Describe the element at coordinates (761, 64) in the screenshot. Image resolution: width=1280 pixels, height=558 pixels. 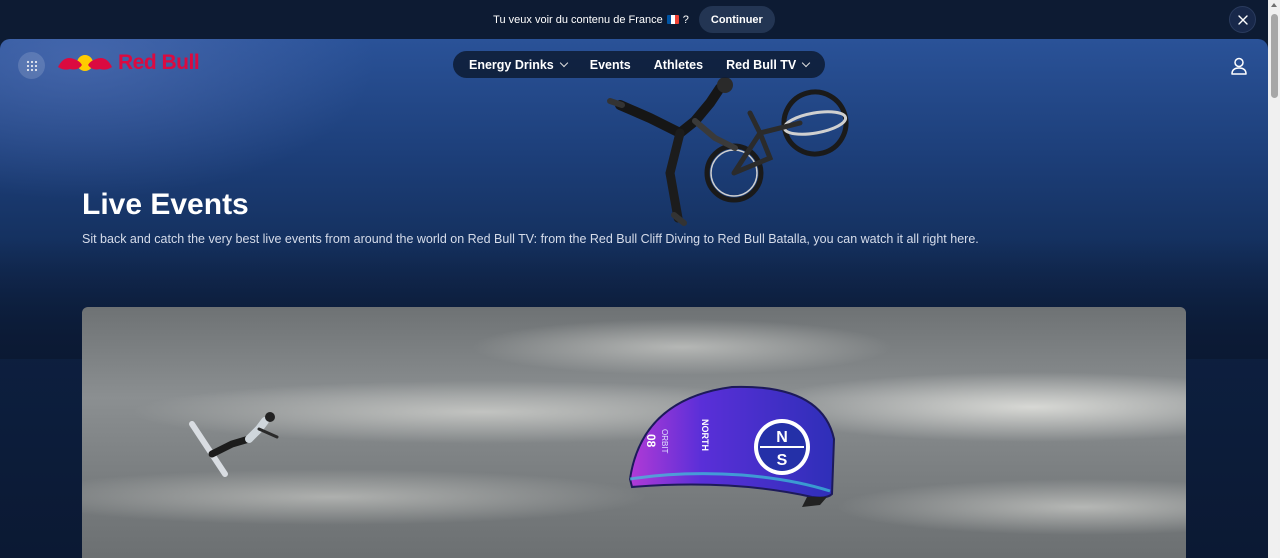
I see `nav-red-bull-tv-label: Red Bull TV` at that location.